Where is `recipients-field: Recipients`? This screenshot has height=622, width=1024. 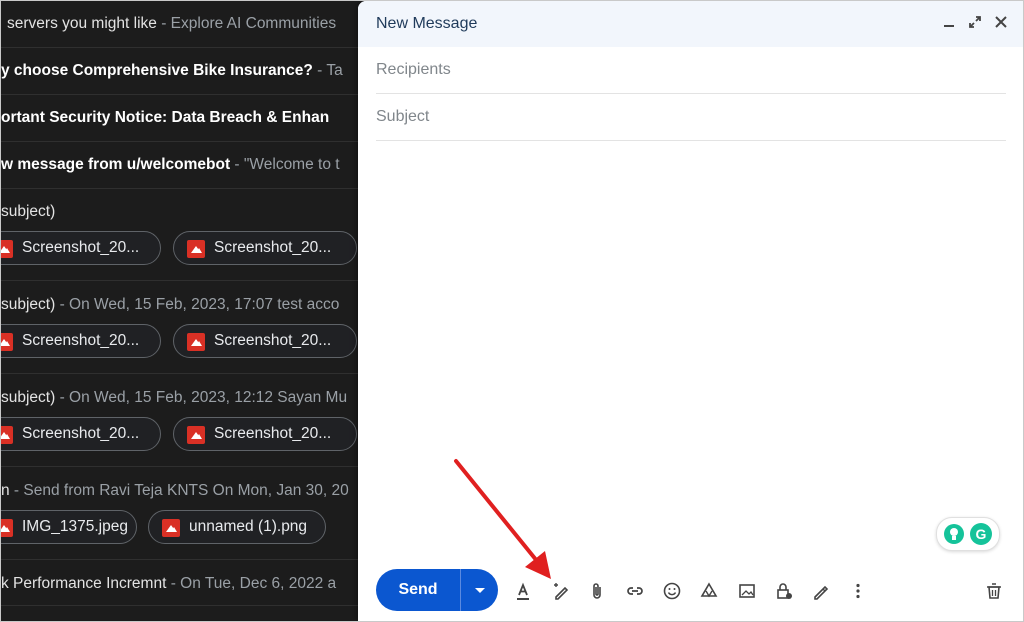 recipients-field: Recipients is located at coordinates (691, 71).